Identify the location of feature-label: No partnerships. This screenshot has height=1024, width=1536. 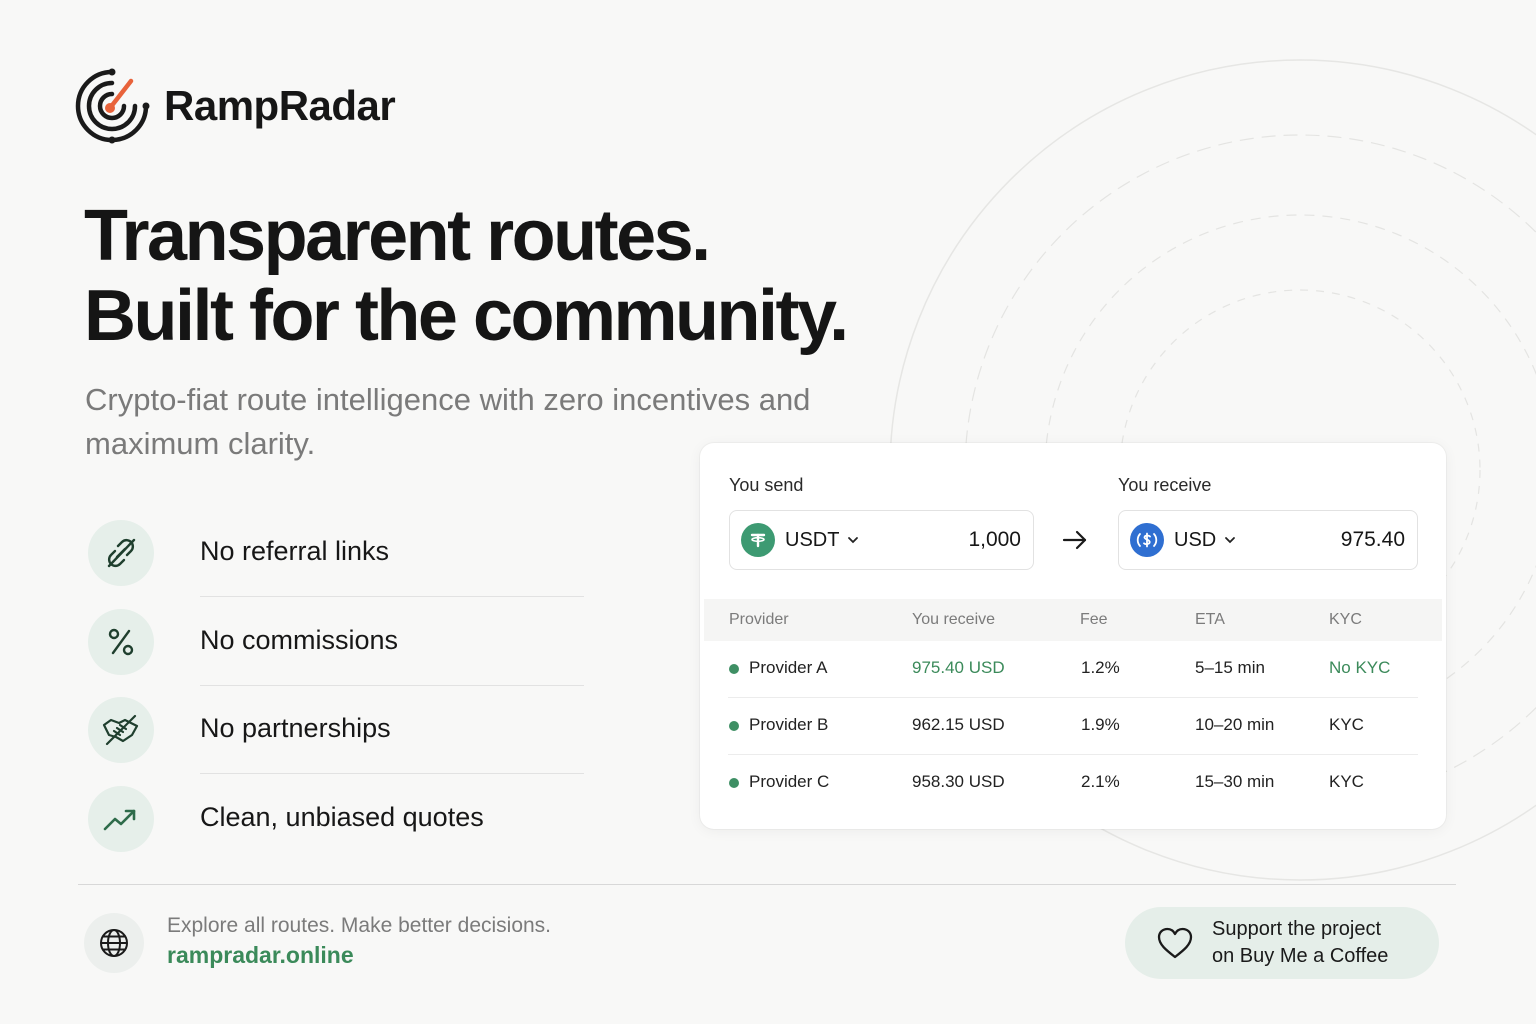
(295, 728).